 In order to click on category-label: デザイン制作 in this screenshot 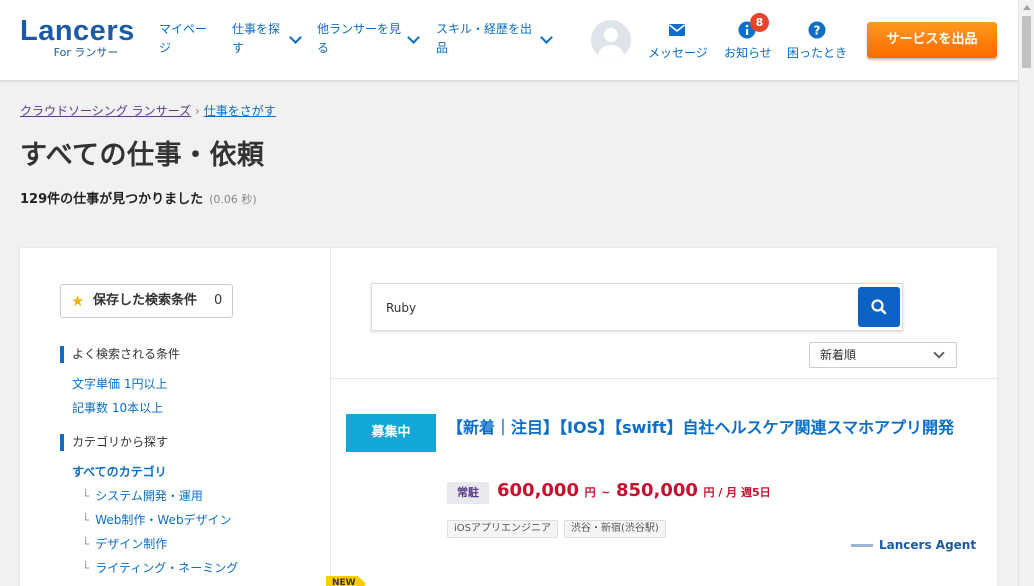, I will do `click(131, 544)`.